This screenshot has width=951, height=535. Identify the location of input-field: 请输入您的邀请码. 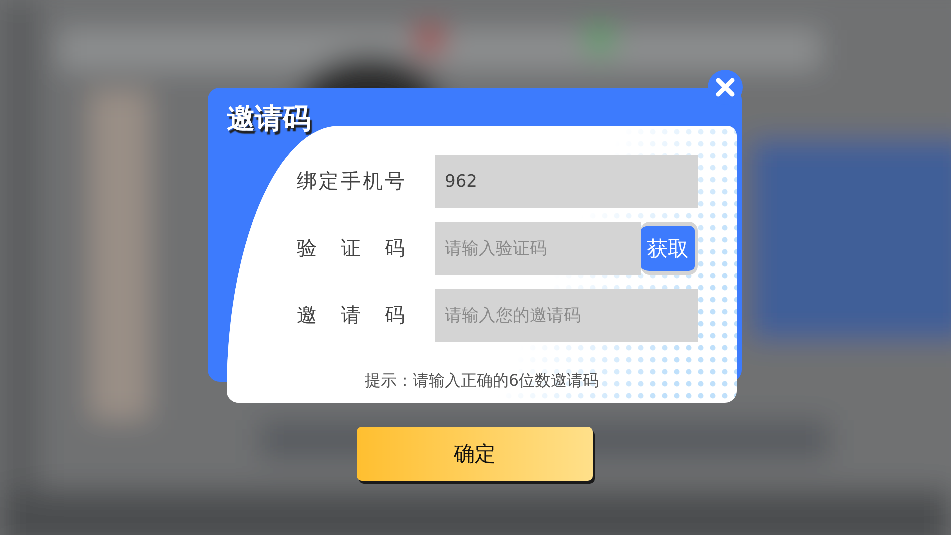
(566, 315).